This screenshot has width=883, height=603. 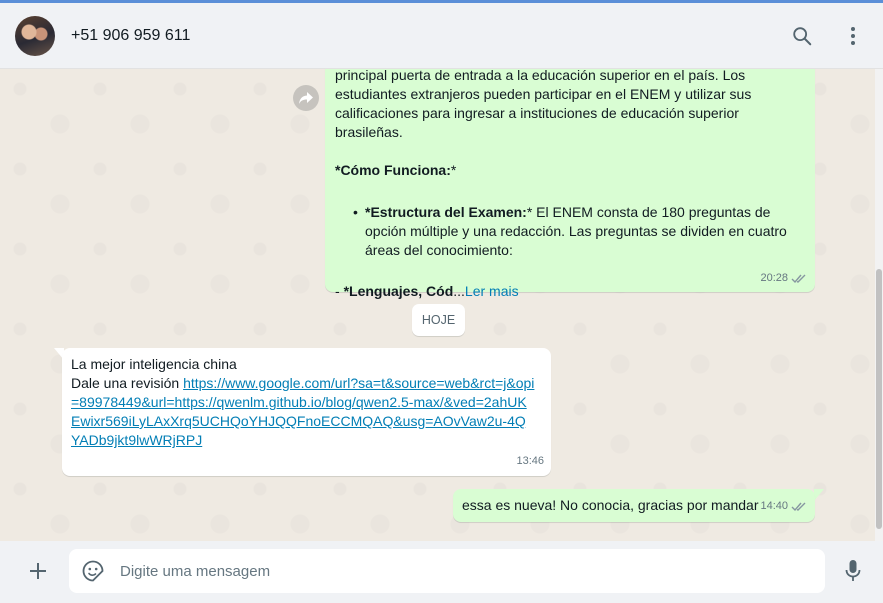 I want to click on message-meta: 14:40, so click(x=783, y=506).